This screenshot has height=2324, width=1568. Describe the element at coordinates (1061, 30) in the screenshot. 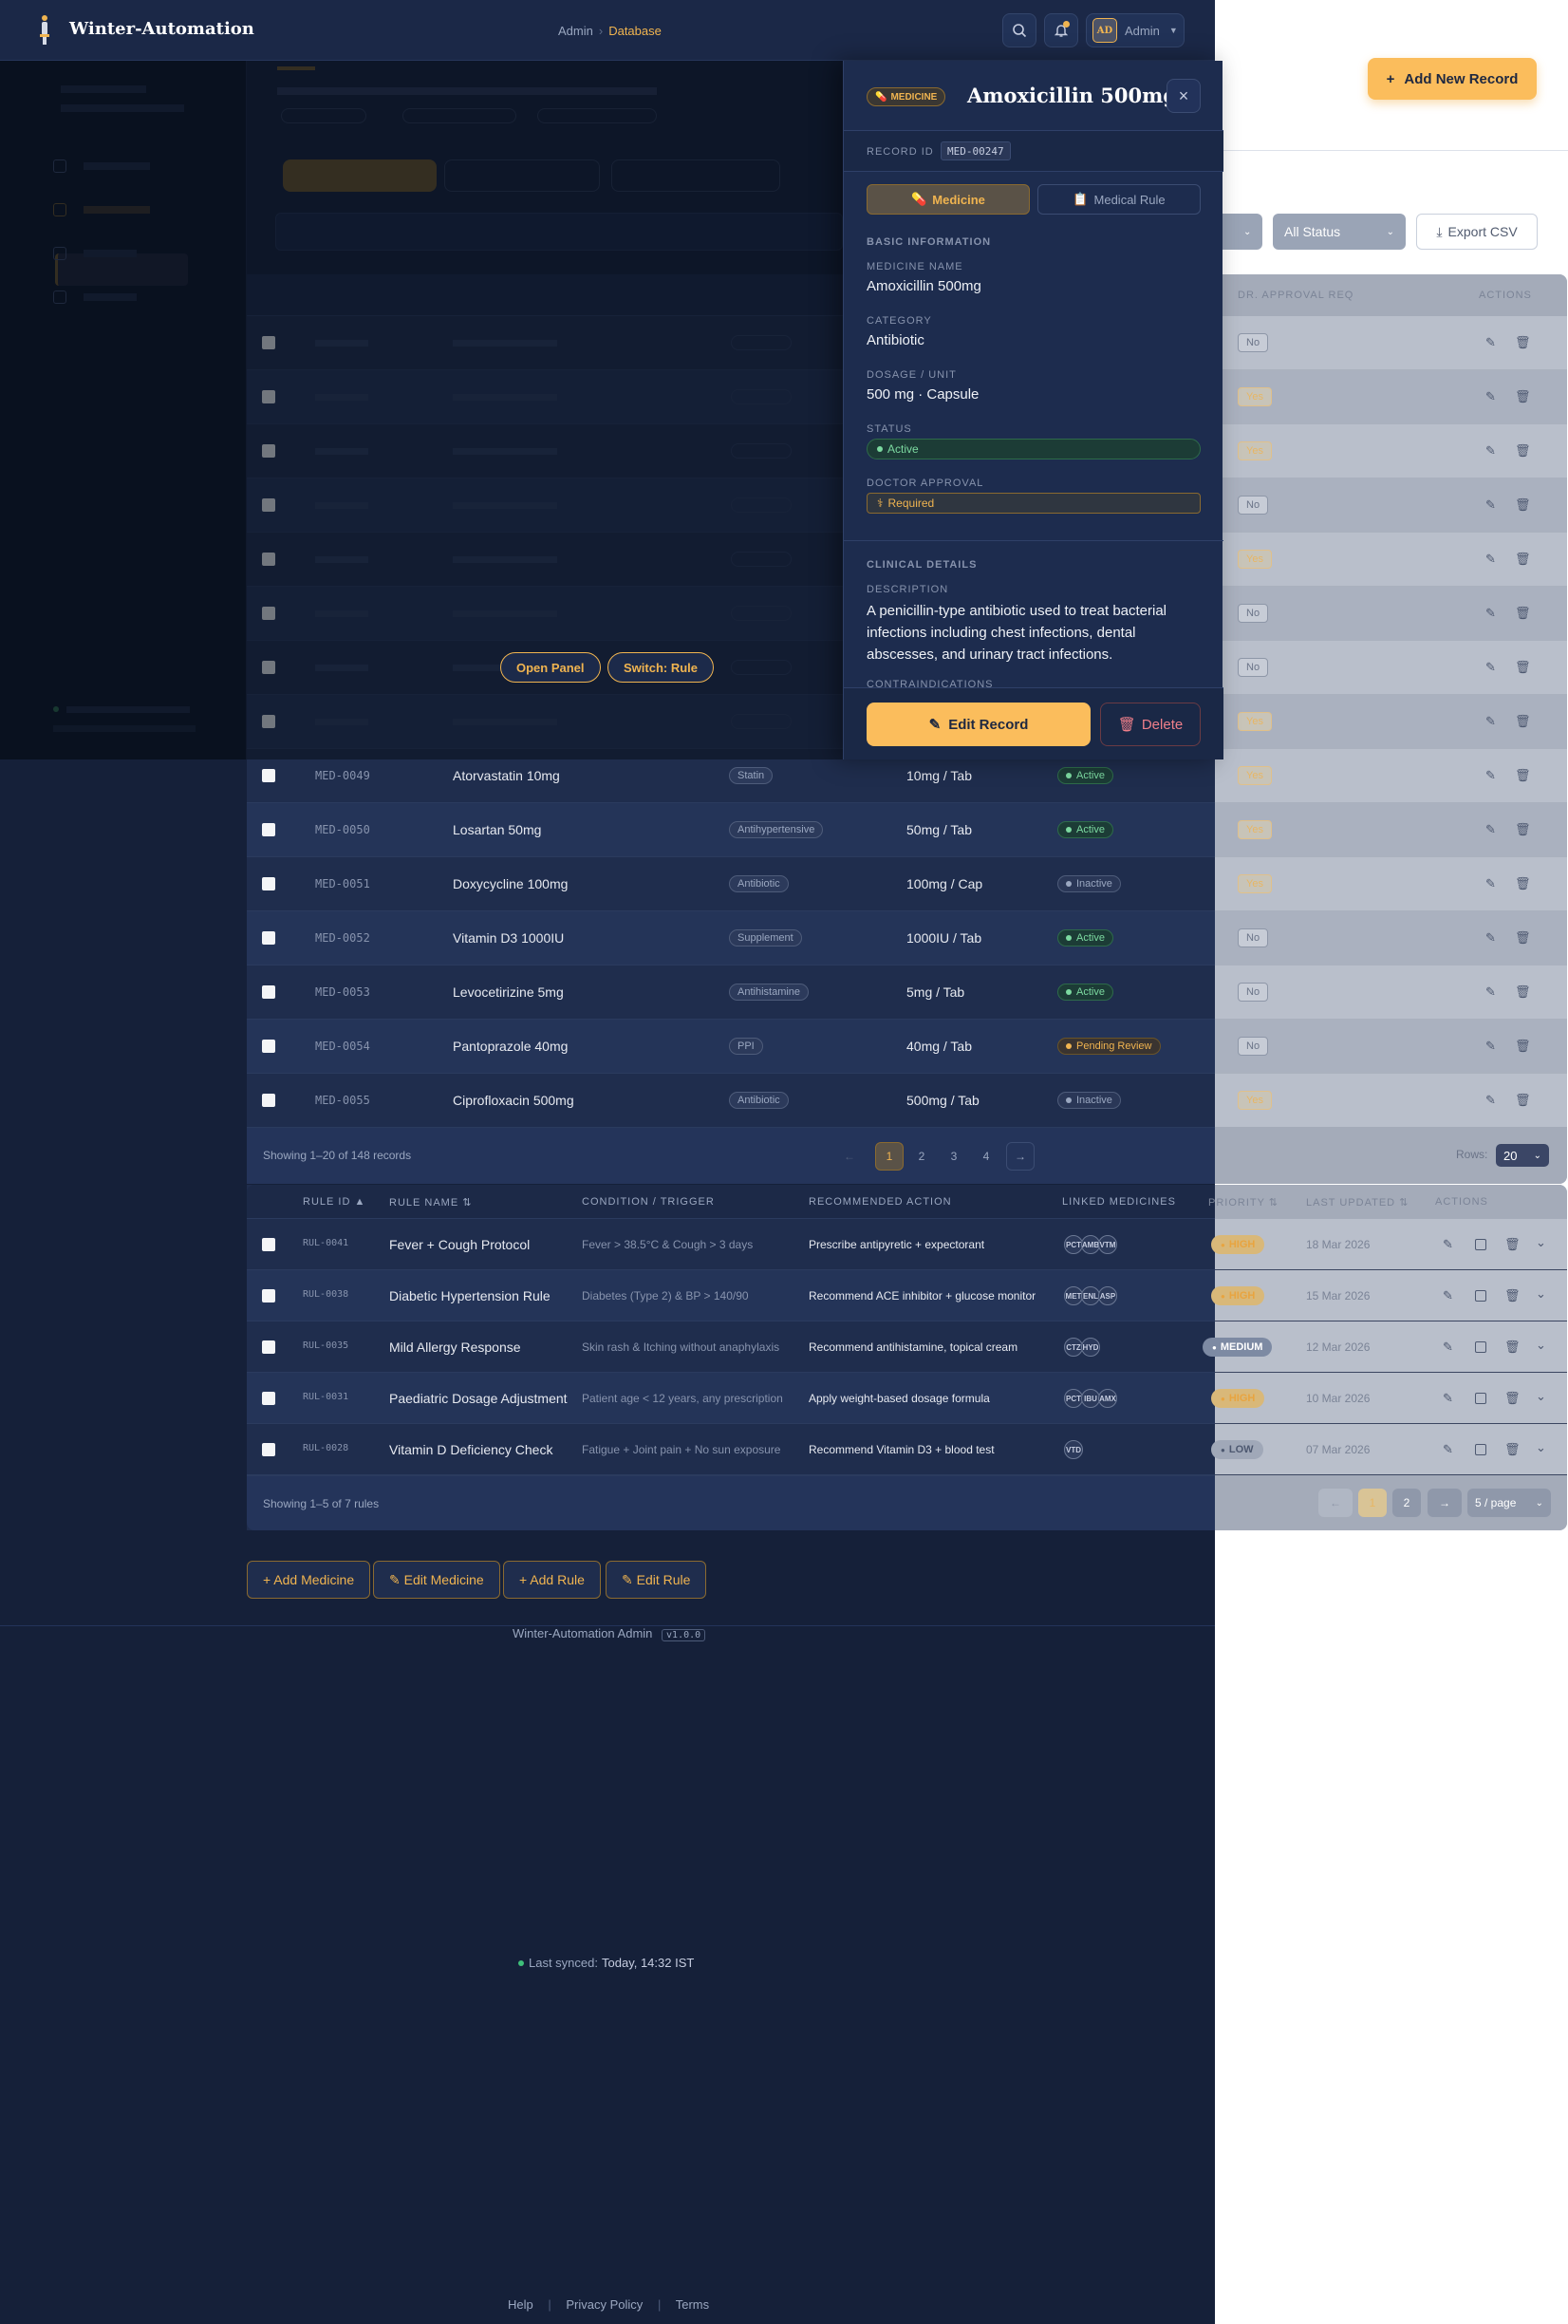

I see `notifications-button` at that location.